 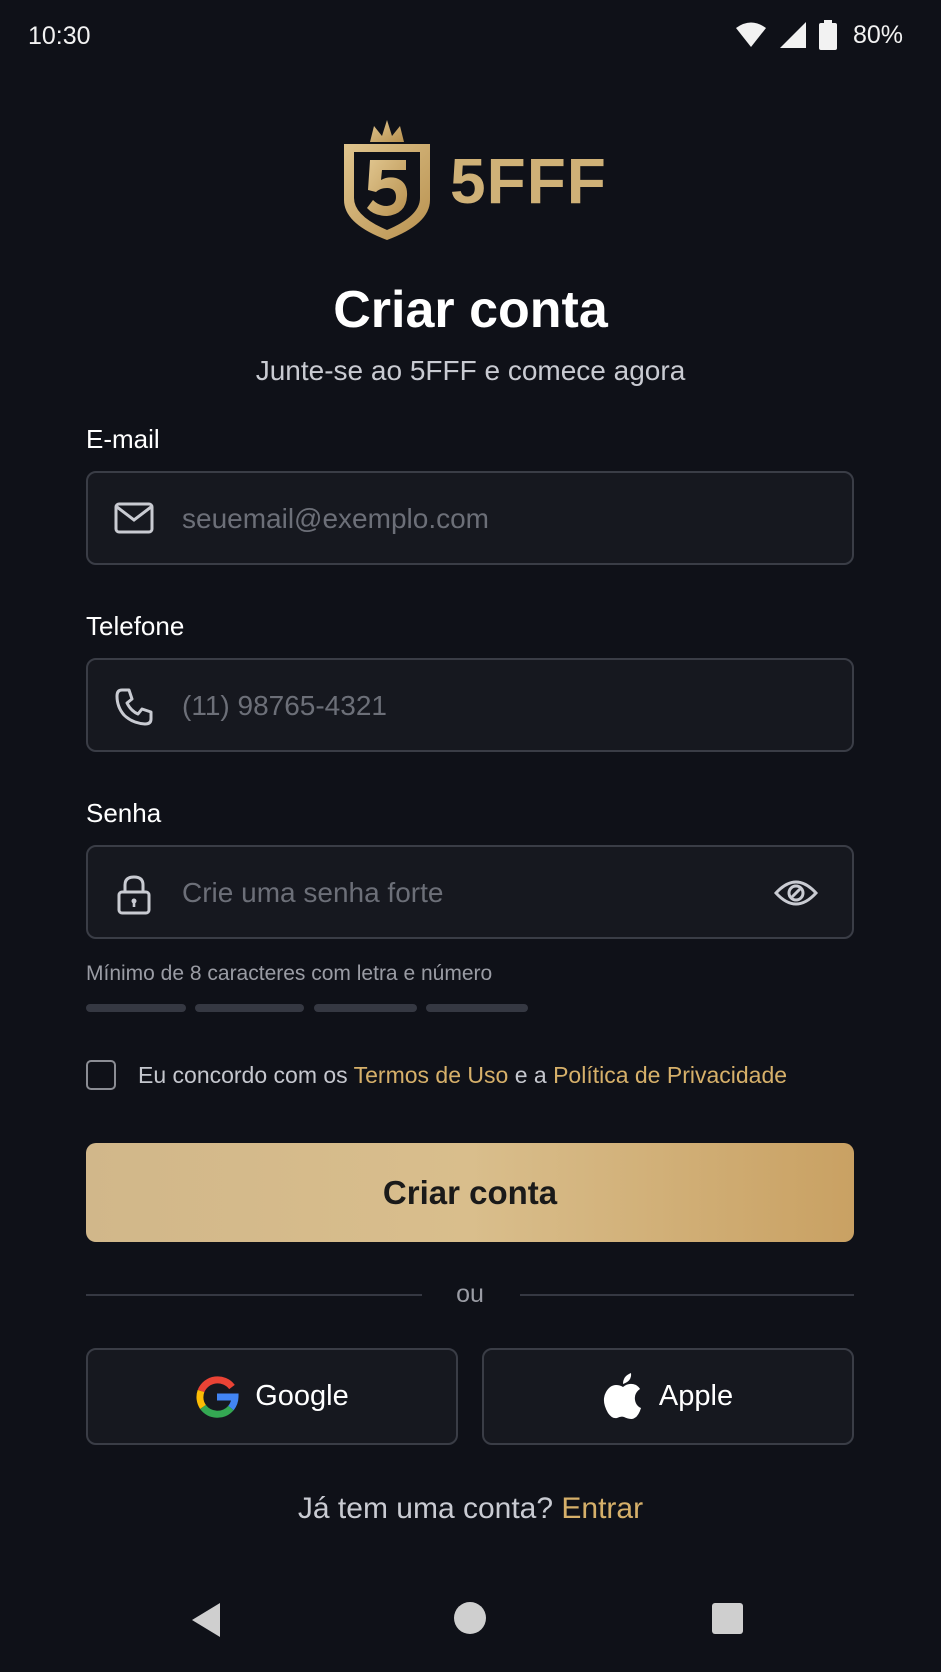 I want to click on email-field, so click(x=462, y=519).